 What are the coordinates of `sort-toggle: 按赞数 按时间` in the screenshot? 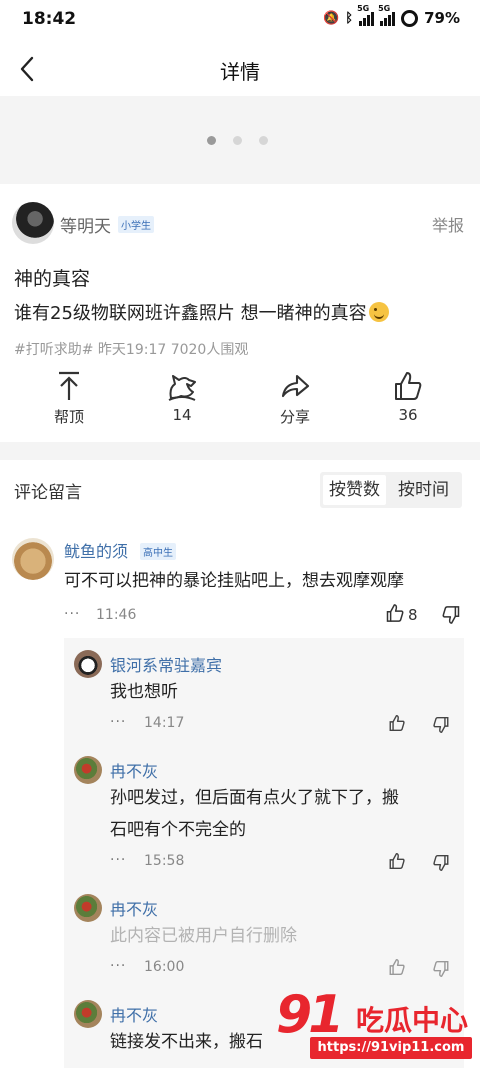 It's located at (391, 490).